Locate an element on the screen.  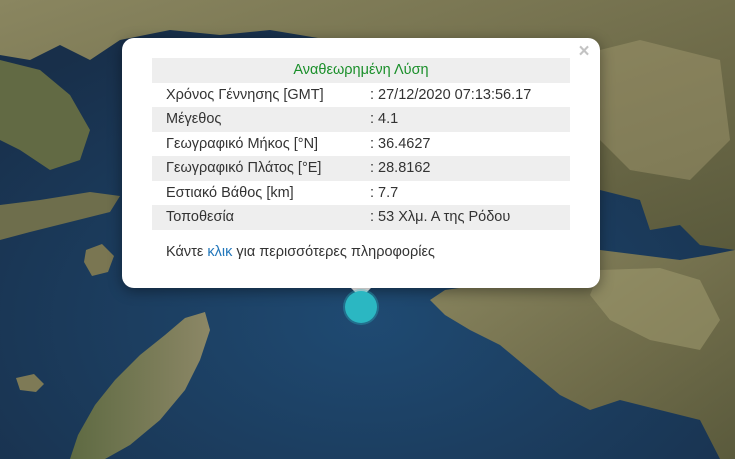
origin-time-value: : 27/12/2020 07:13:56.17 is located at coordinates (451, 94).